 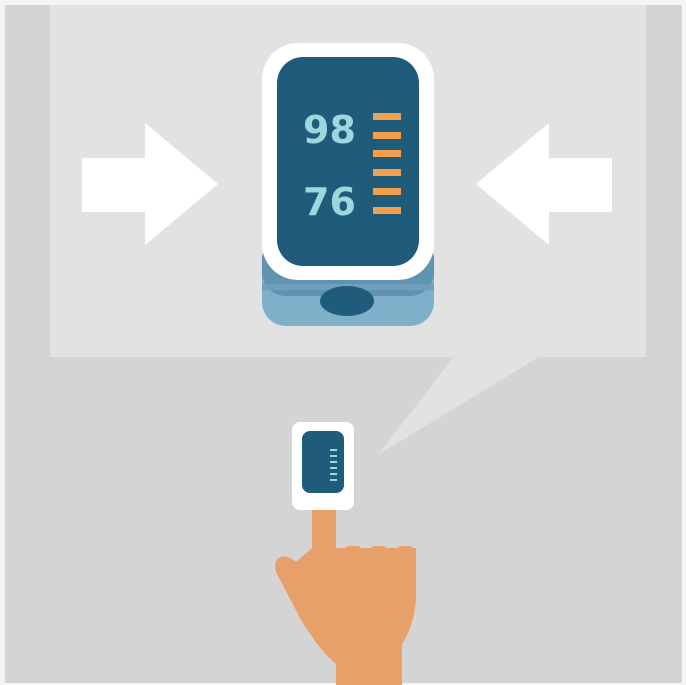 I want to click on pulse-oximeter-large: 98 76, so click(x=348, y=184).